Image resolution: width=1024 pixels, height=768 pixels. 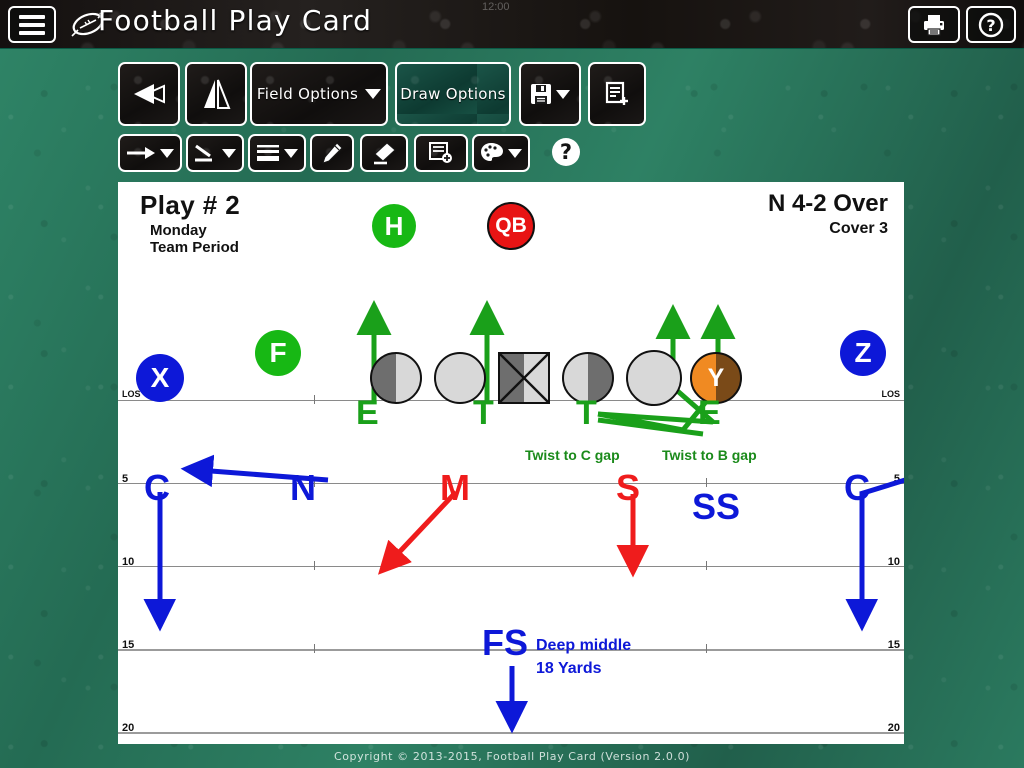 I want to click on dline-label-right-tackle: T, so click(x=586, y=413).